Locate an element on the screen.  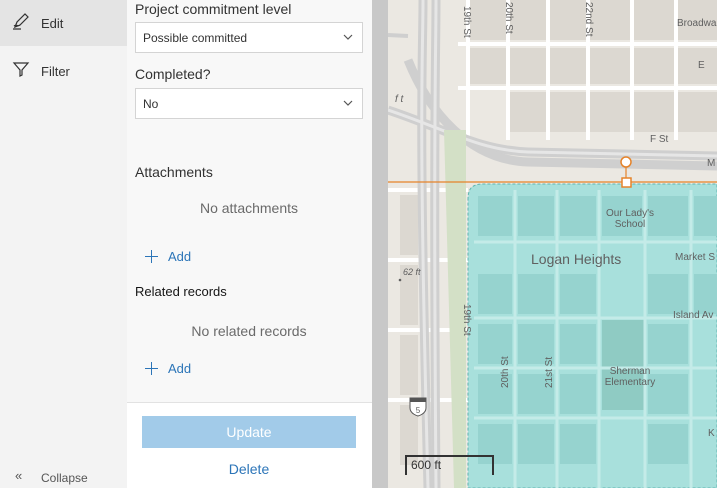
add-attachment-button: Add is located at coordinates (168, 256).